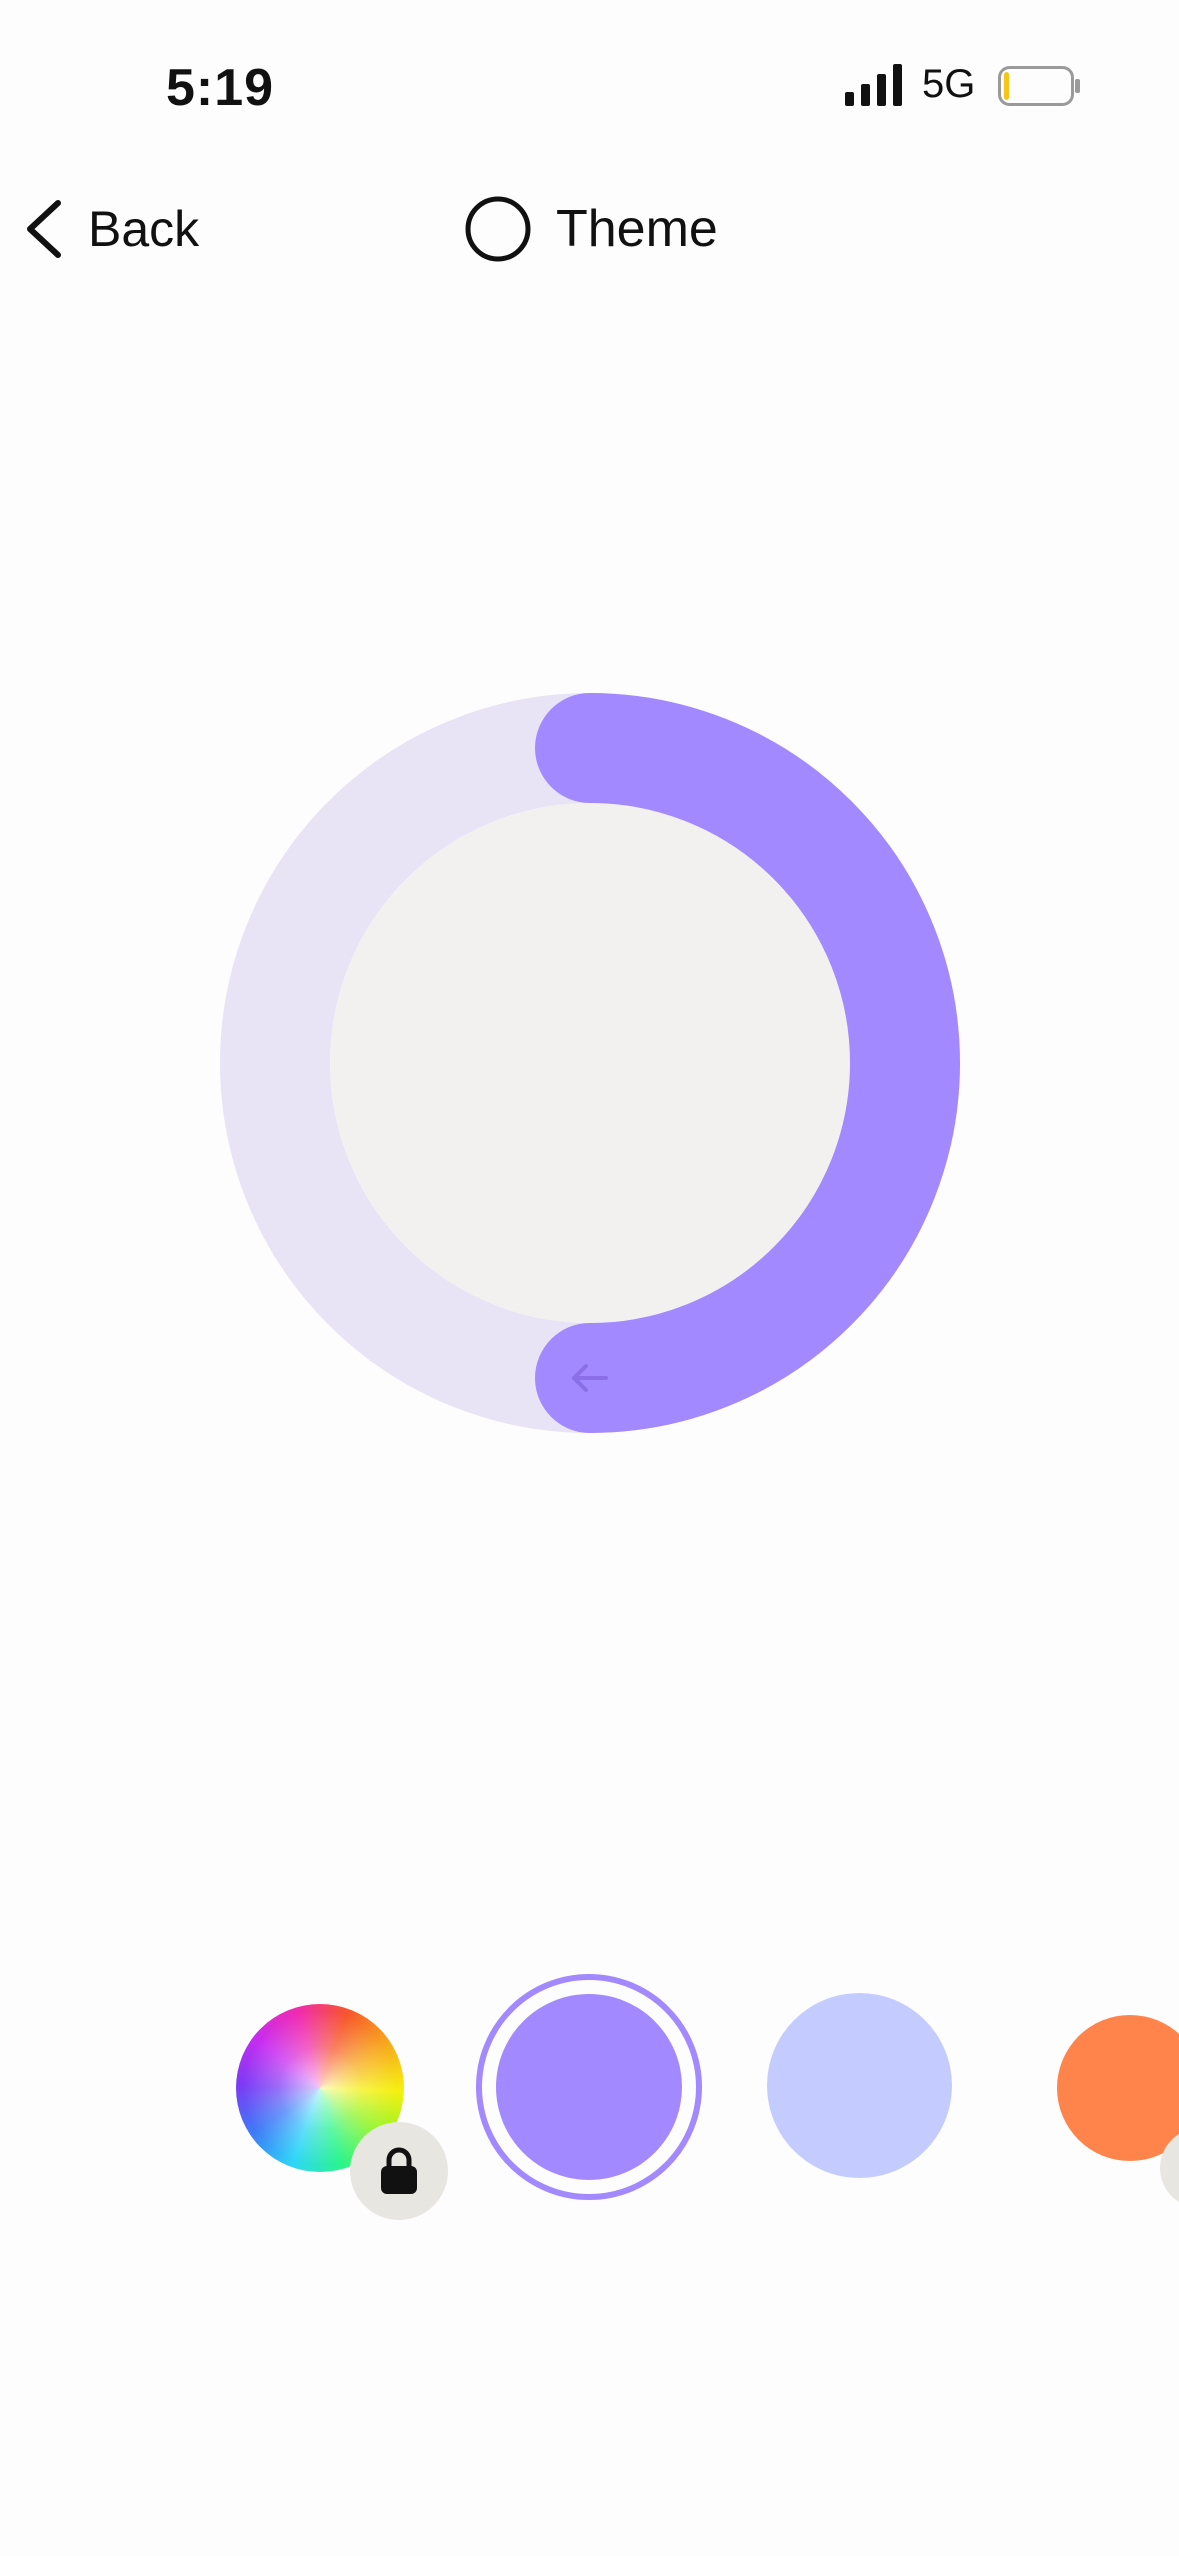 The width and height of the screenshot is (1179, 2556). What do you see at coordinates (1039, 86) in the screenshot?
I see `battery-icon` at bounding box center [1039, 86].